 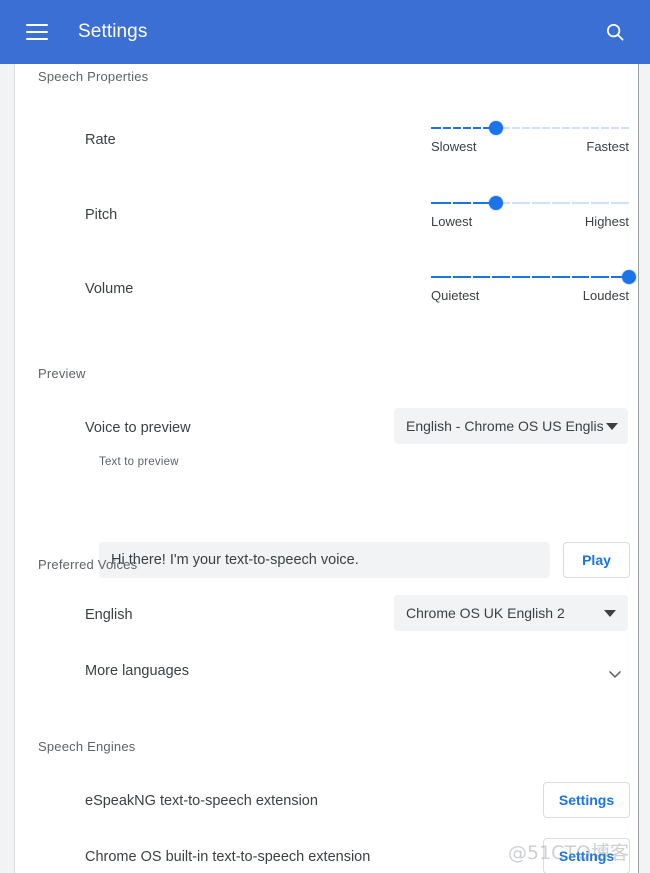 What do you see at coordinates (325, 32) in the screenshot?
I see `app-bar: Settings` at bounding box center [325, 32].